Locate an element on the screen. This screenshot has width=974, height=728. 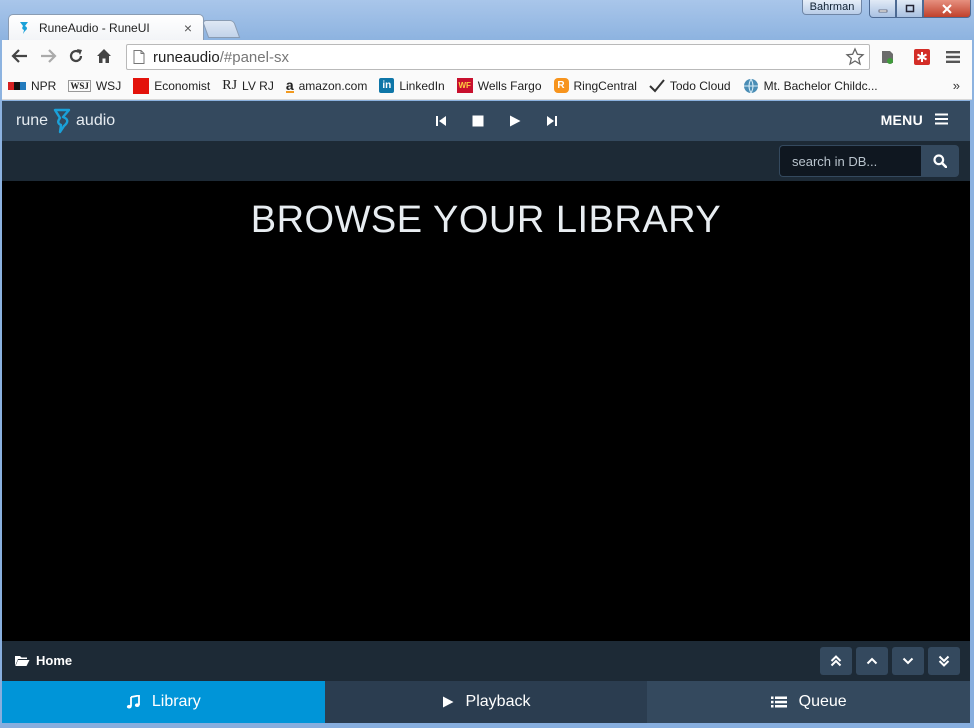
forward-arrow-icon is located at coordinates (49, 56).